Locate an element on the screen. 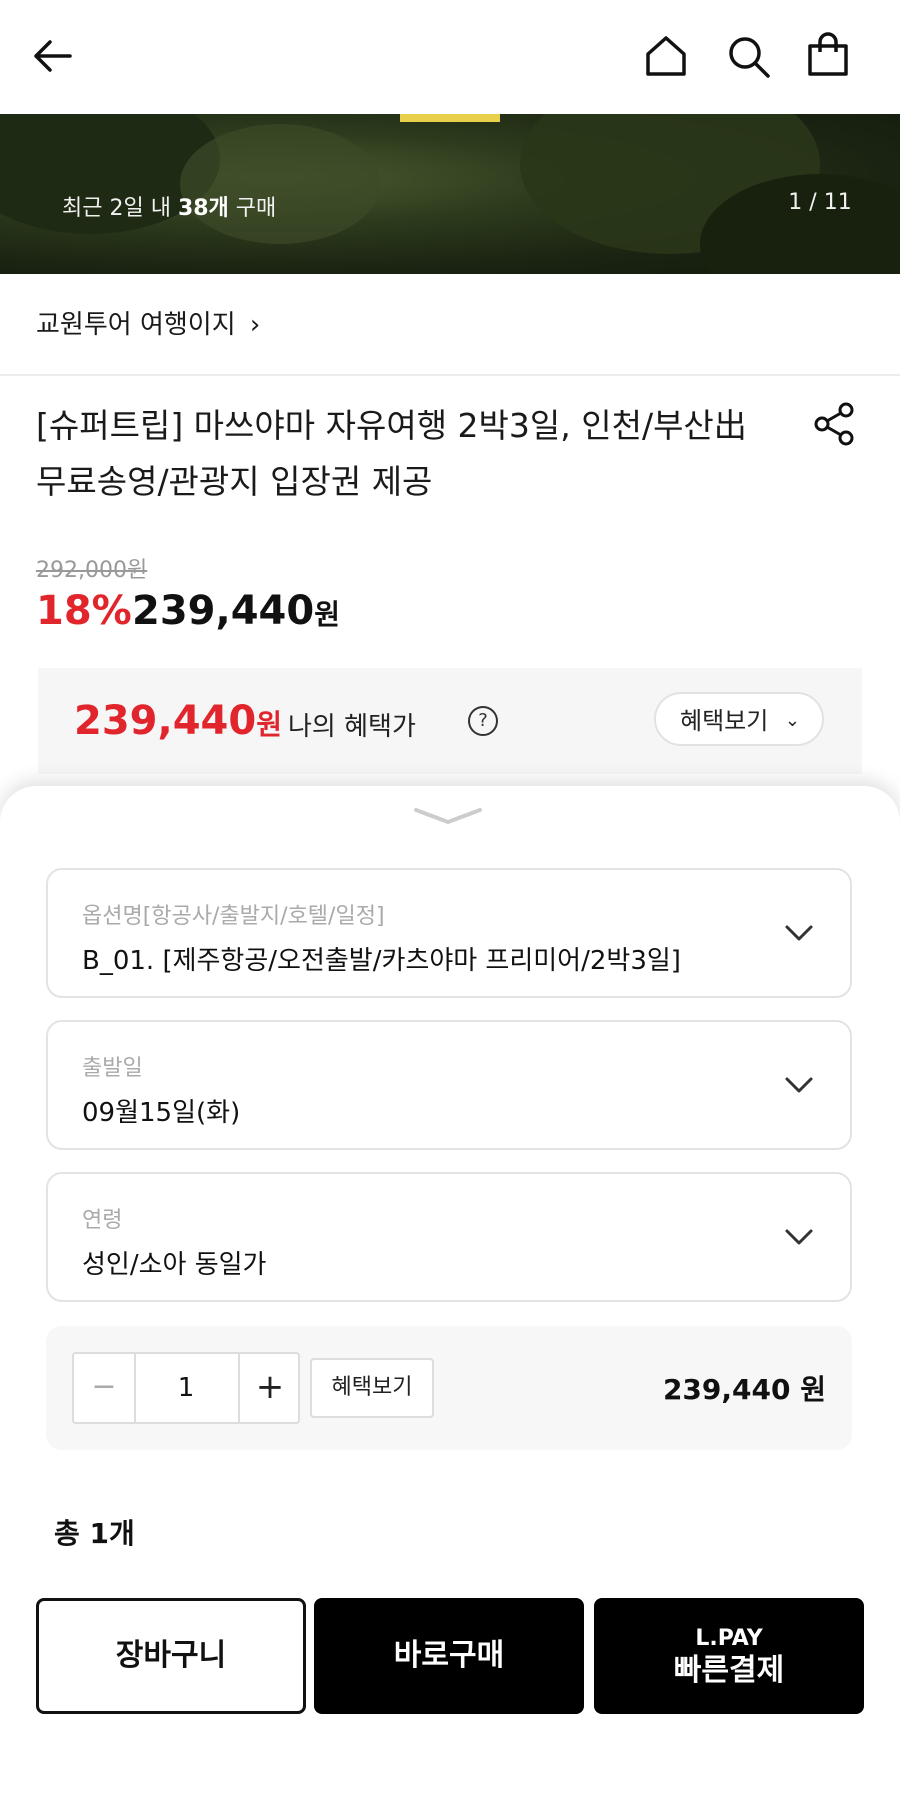  original-price: 292,000원 is located at coordinates (92, 570).